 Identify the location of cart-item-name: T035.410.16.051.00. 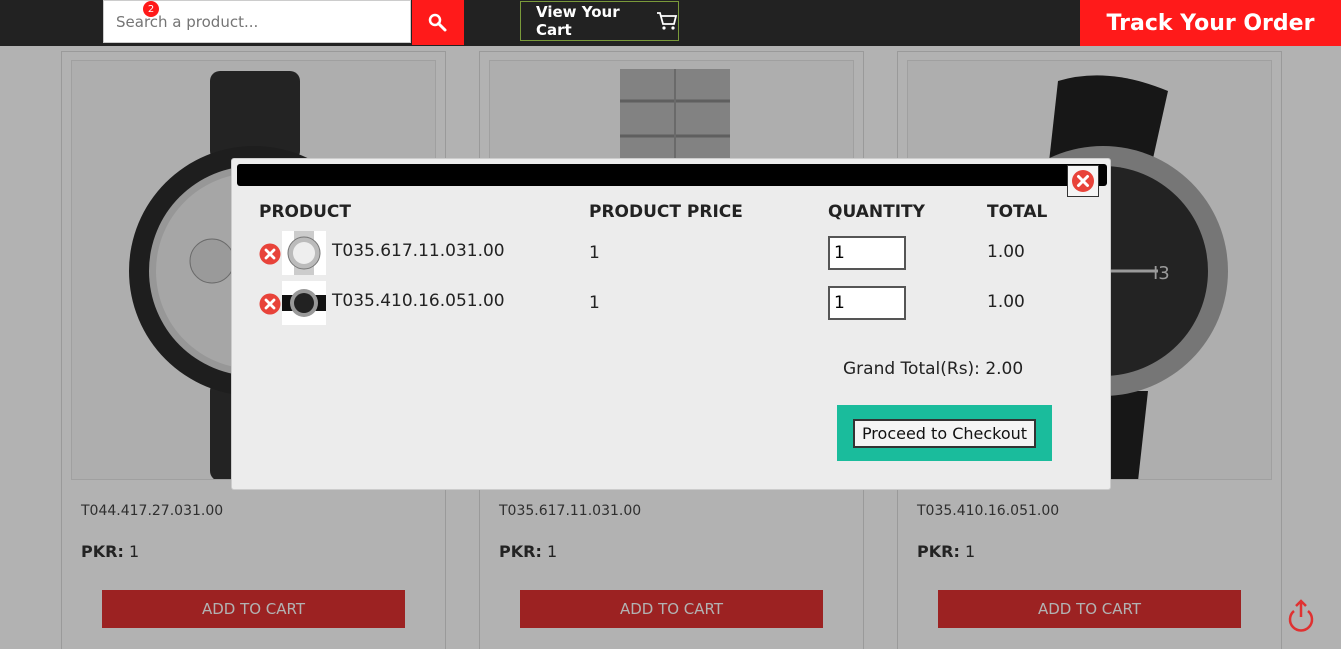
(418, 301).